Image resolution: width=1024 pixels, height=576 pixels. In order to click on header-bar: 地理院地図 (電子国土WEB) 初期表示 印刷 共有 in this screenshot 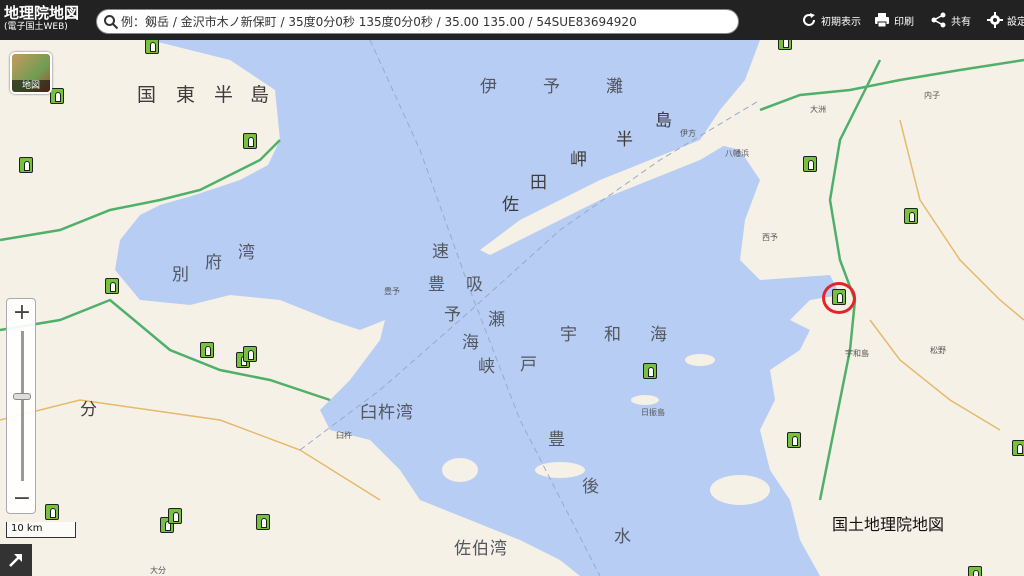, I will do `click(512, 20)`.